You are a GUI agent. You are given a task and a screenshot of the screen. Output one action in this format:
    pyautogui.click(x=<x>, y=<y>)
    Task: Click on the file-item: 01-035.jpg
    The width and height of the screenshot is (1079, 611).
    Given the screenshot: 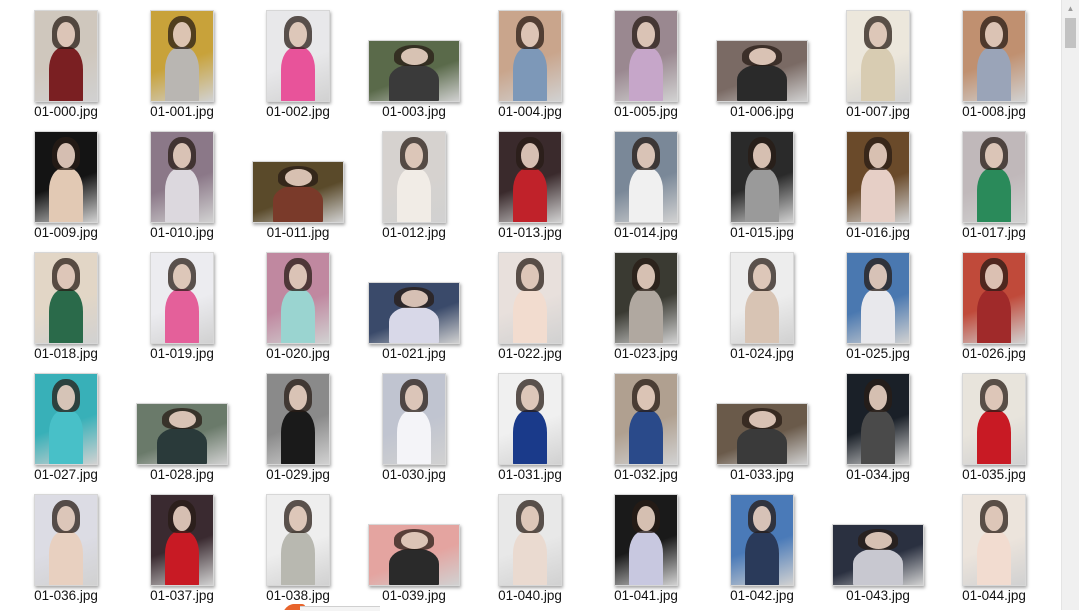 What is the action you would take?
    pyautogui.click(x=994, y=428)
    